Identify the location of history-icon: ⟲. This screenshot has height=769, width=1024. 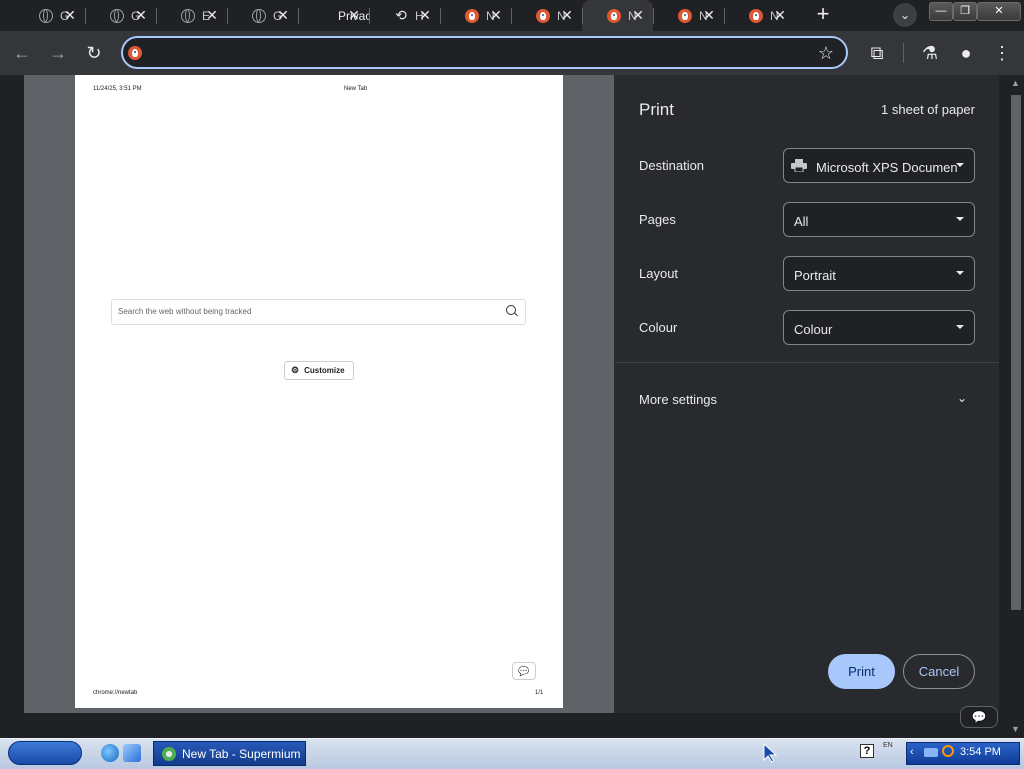
(401, 15).